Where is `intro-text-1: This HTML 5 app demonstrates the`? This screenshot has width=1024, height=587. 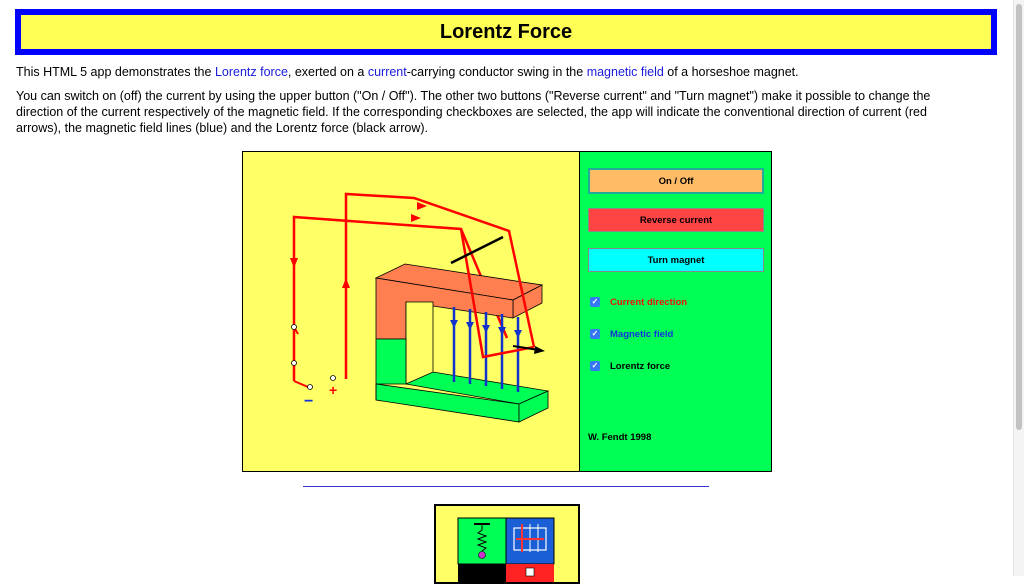 intro-text-1: This HTML 5 app demonstrates the is located at coordinates (115, 72).